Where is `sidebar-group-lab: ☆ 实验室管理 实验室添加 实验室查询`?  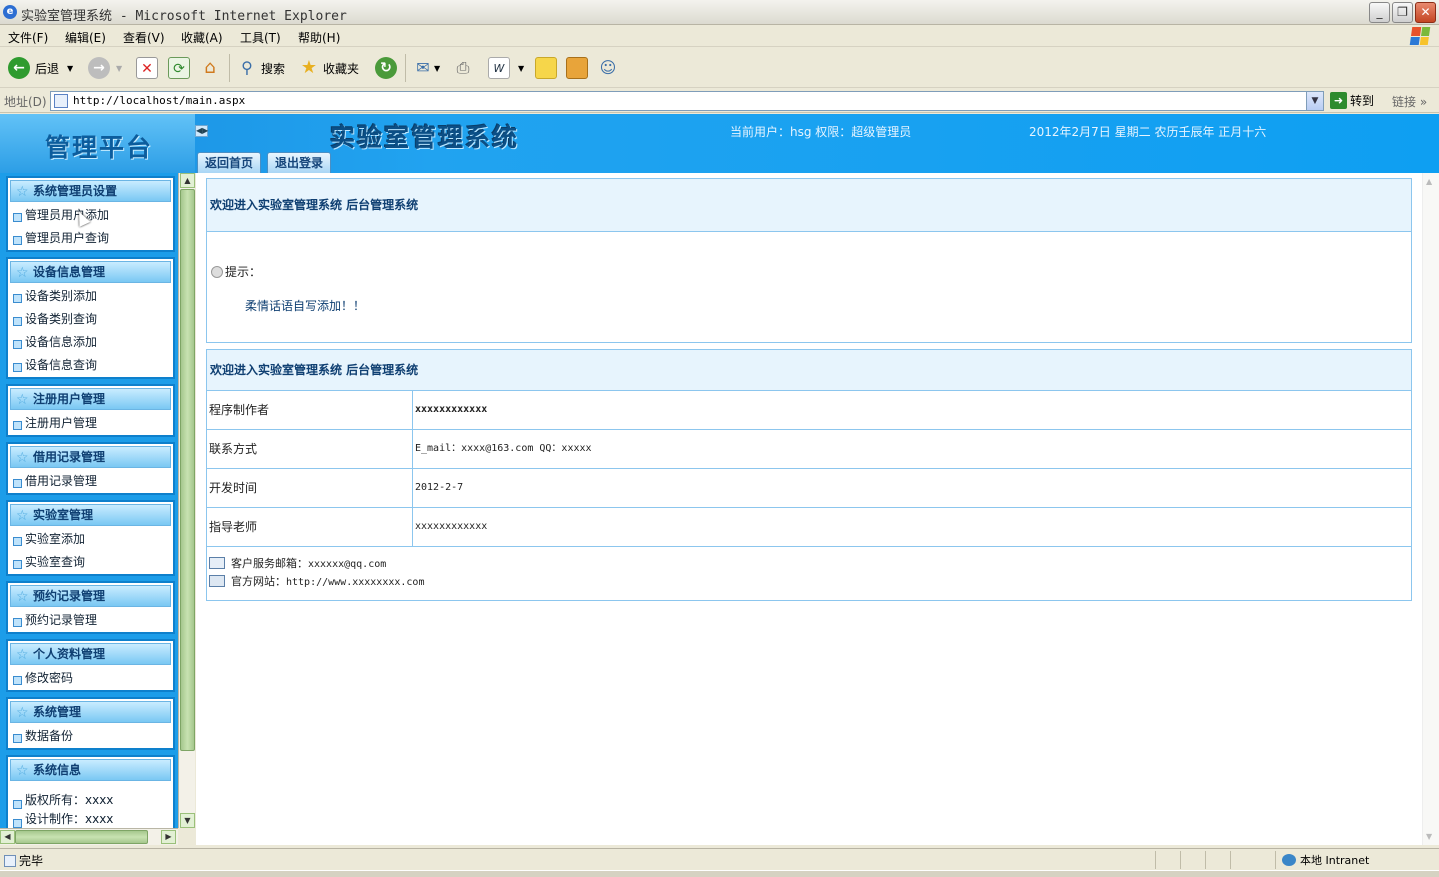 sidebar-group-lab: ☆ 实验室管理 实验室添加 实验室查询 is located at coordinates (90, 538).